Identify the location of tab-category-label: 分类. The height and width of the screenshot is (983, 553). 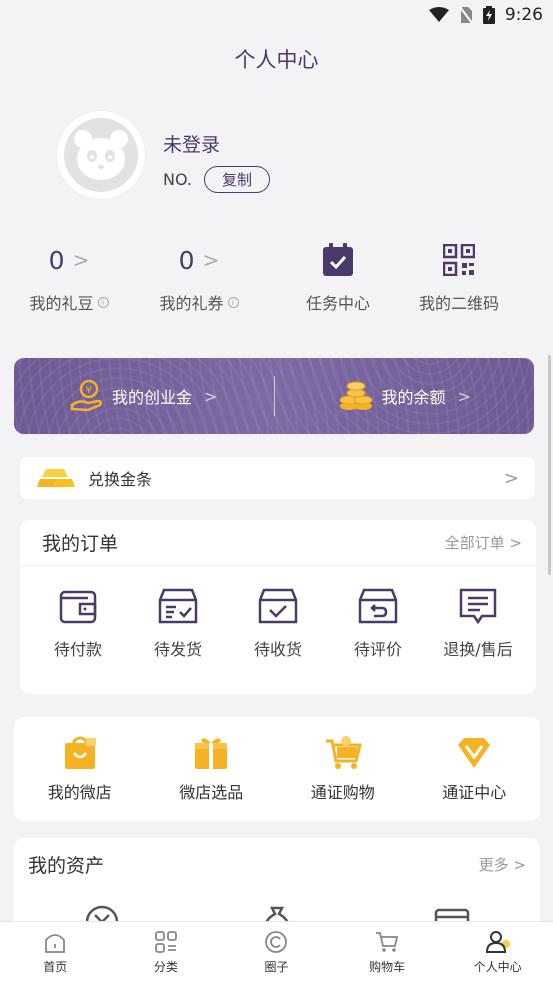
(165, 967).